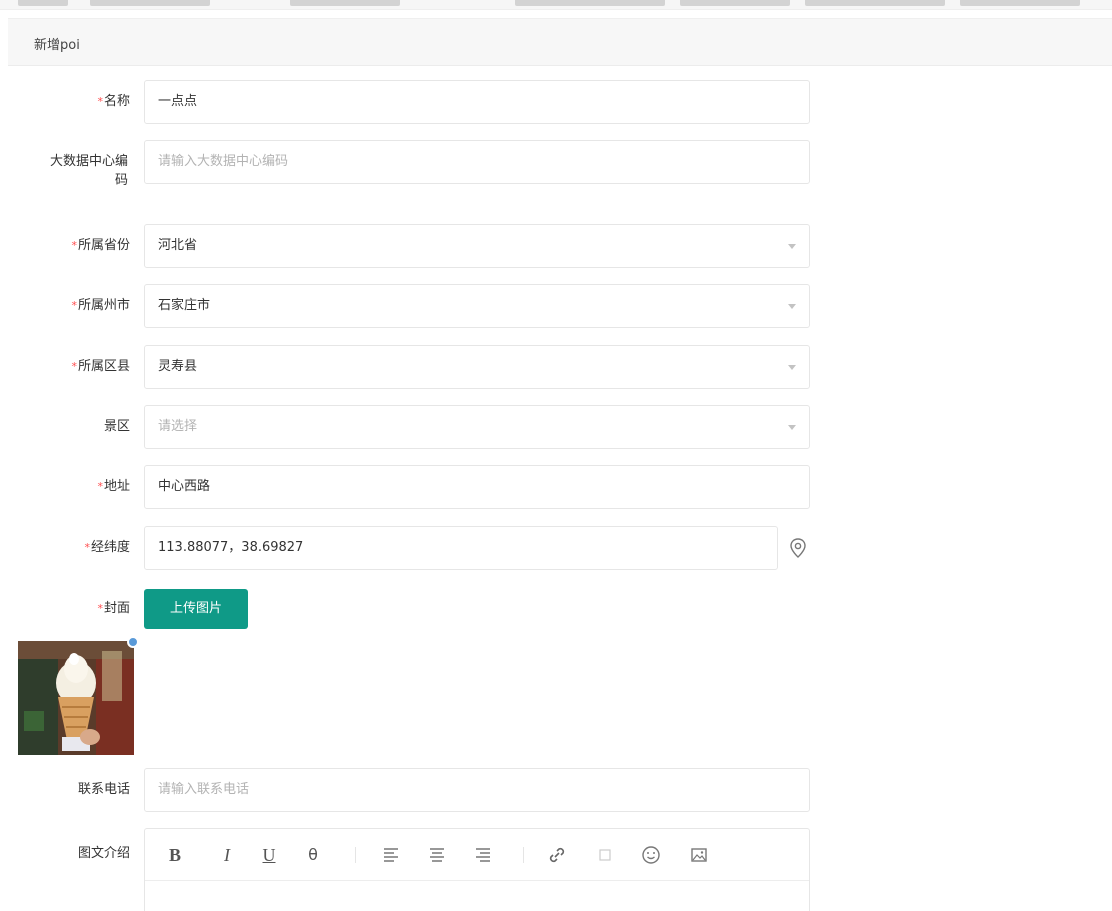 The height and width of the screenshot is (911, 1112). Describe the element at coordinates (178, 245) in the screenshot. I see `province-value: 河北省` at that location.